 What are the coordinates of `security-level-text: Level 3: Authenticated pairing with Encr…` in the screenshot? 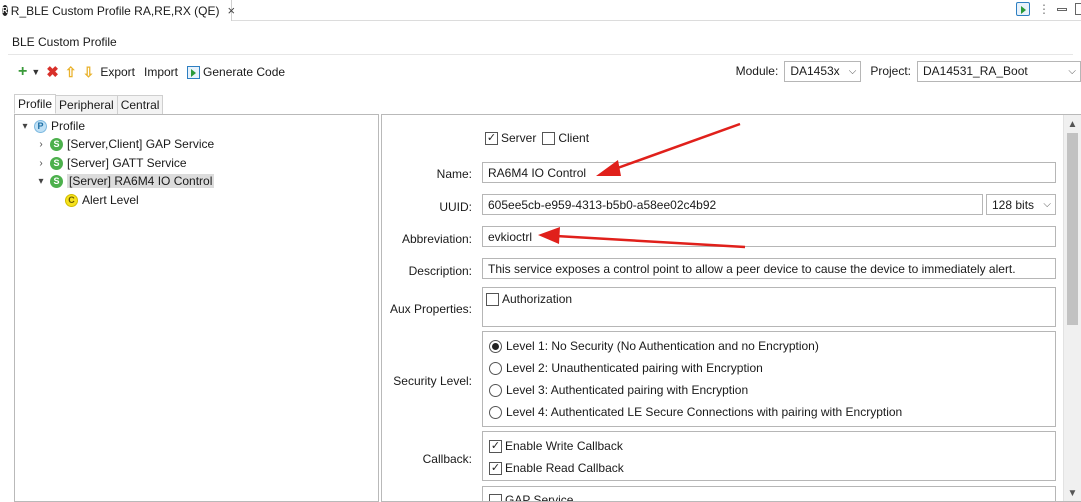 It's located at (627, 390).